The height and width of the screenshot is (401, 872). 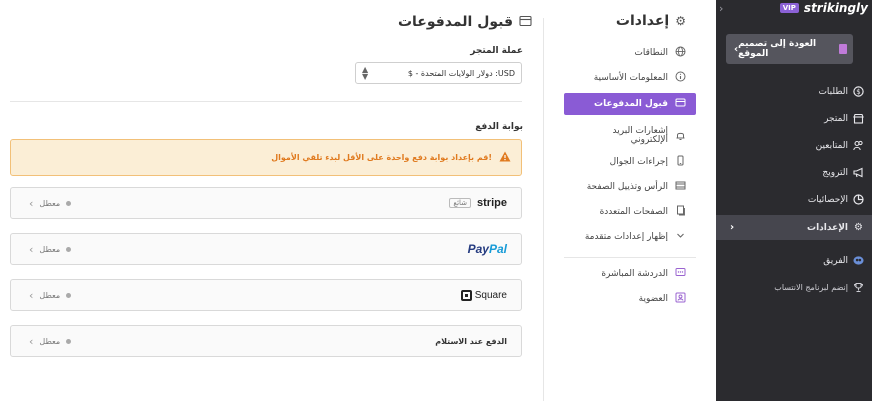 What do you see at coordinates (831, 145) in the screenshot?
I see `sidebar-item-label: المتابعين` at bounding box center [831, 145].